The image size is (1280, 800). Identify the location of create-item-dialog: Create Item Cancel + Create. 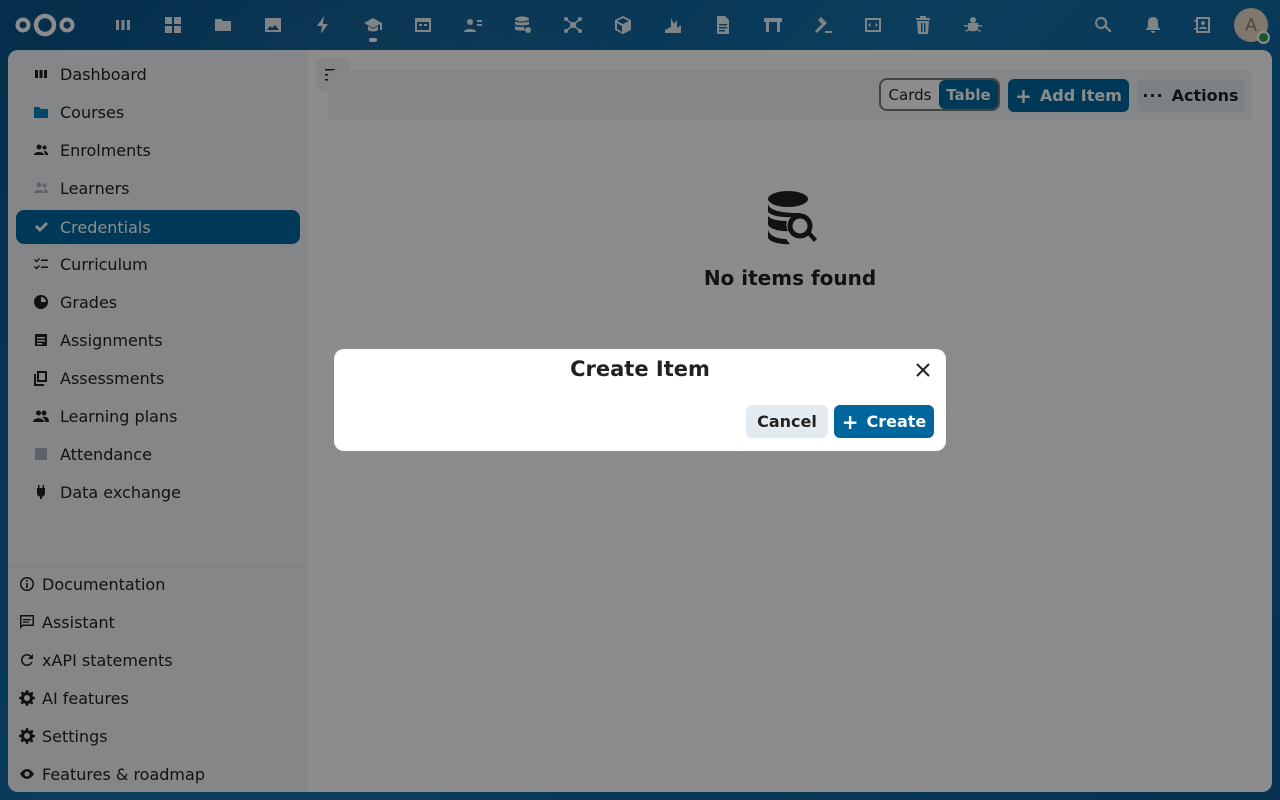
(640, 400).